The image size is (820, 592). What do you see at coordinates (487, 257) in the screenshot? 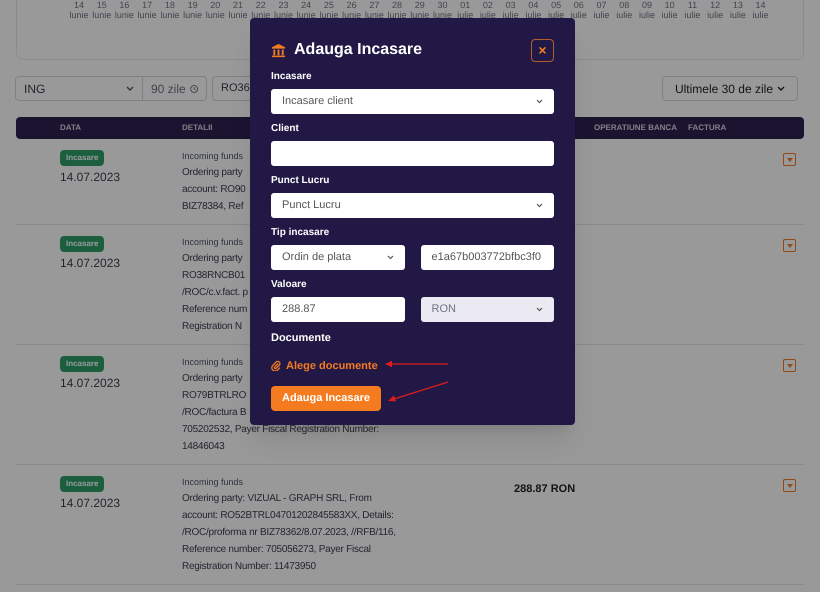
I see `input-field: e1a67b003772bfbc3f0` at bounding box center [487, 257].